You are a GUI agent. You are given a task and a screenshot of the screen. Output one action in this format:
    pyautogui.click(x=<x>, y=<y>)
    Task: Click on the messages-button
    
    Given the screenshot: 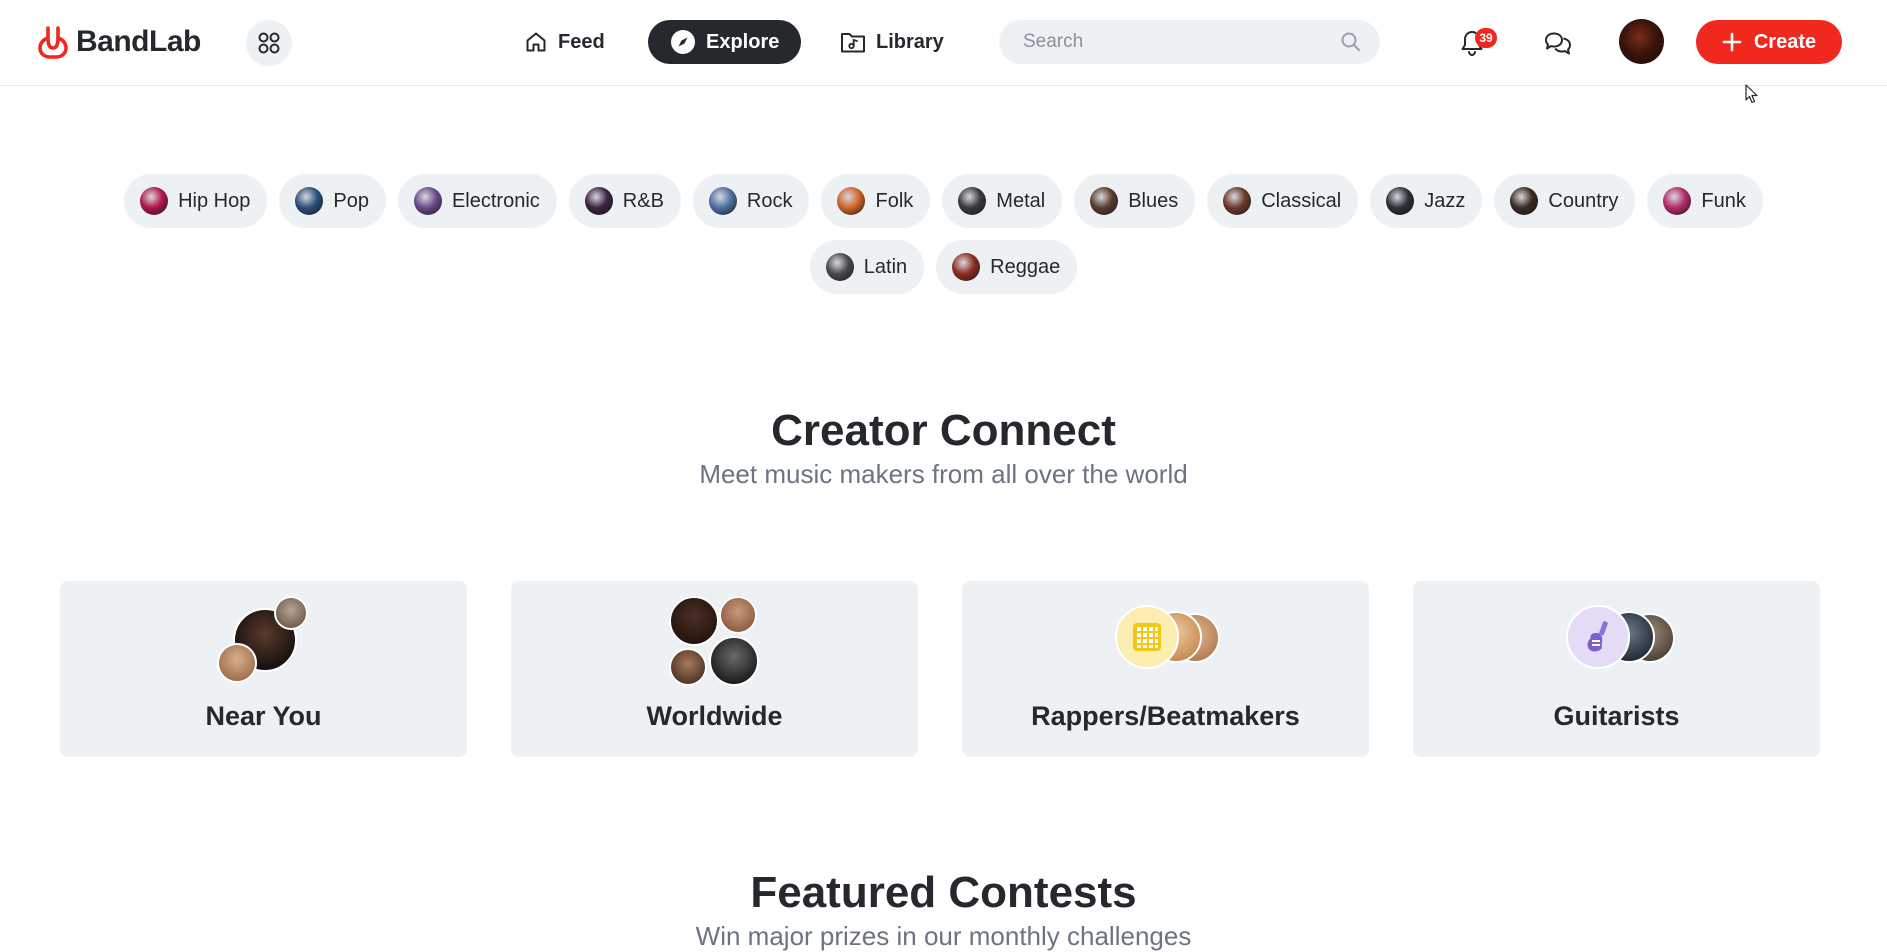 What is the action you would take?
    pyautogui.click(x=1558, y=43)
    